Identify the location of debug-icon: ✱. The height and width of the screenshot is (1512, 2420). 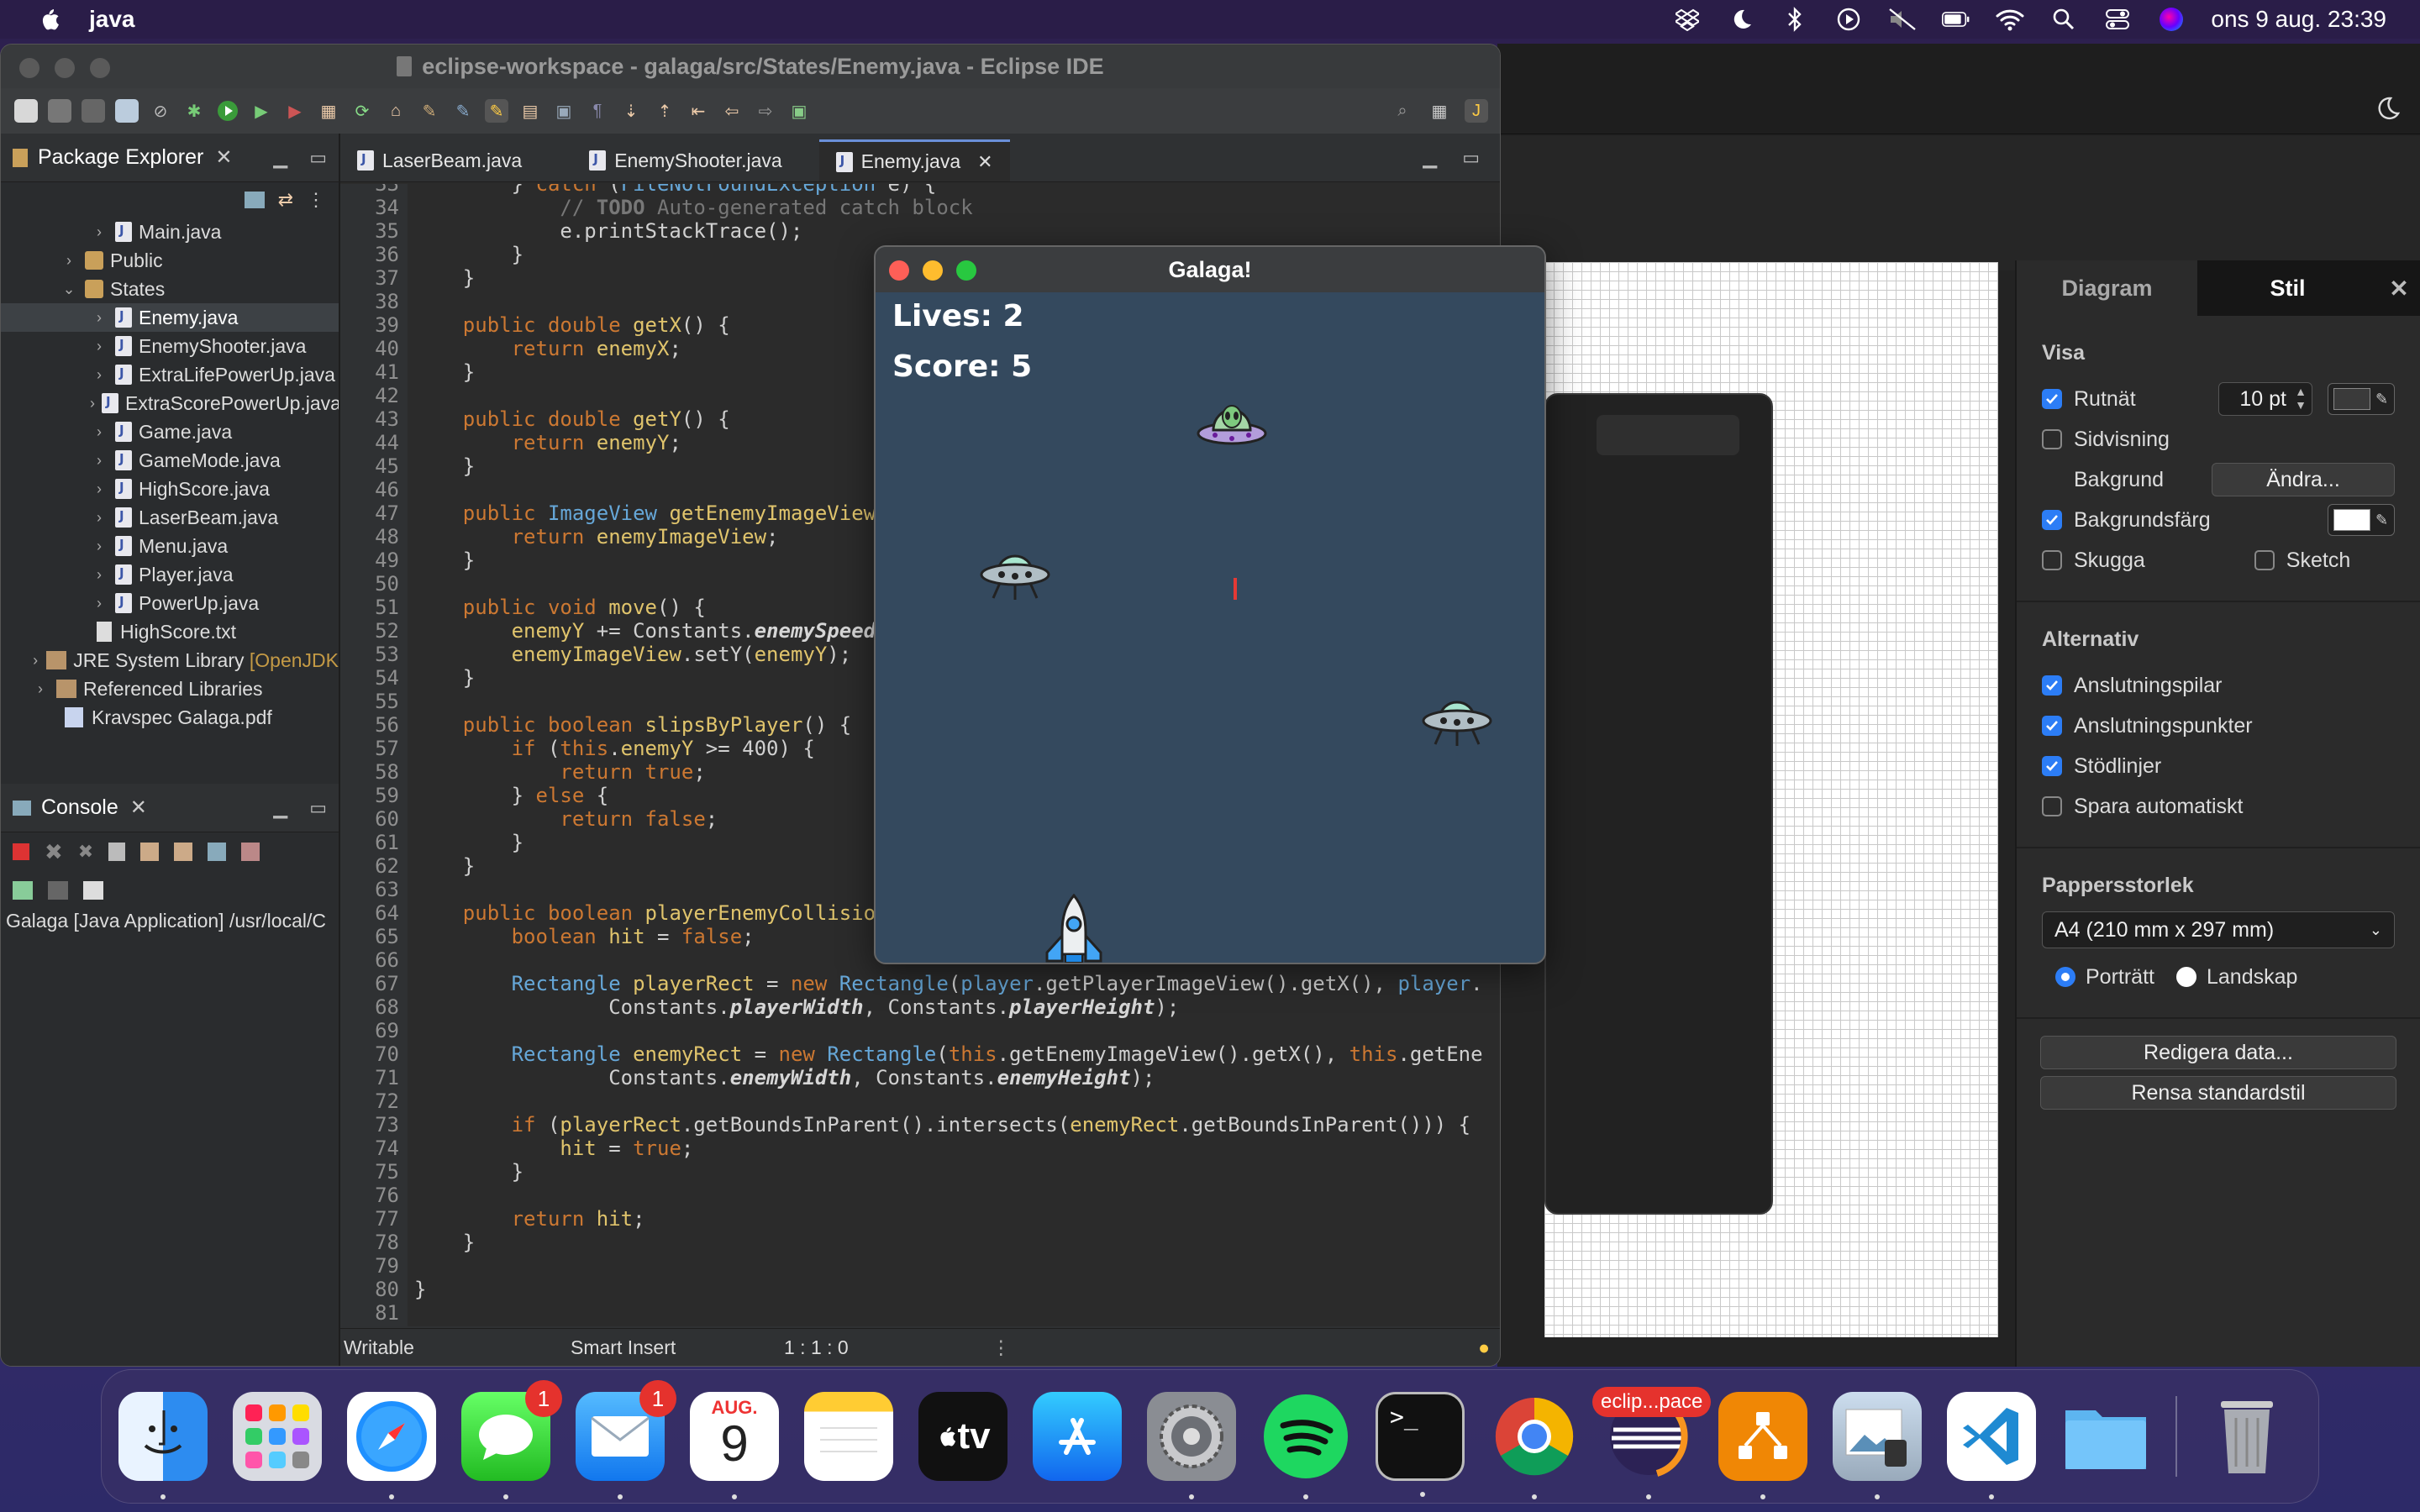
(194, 111).